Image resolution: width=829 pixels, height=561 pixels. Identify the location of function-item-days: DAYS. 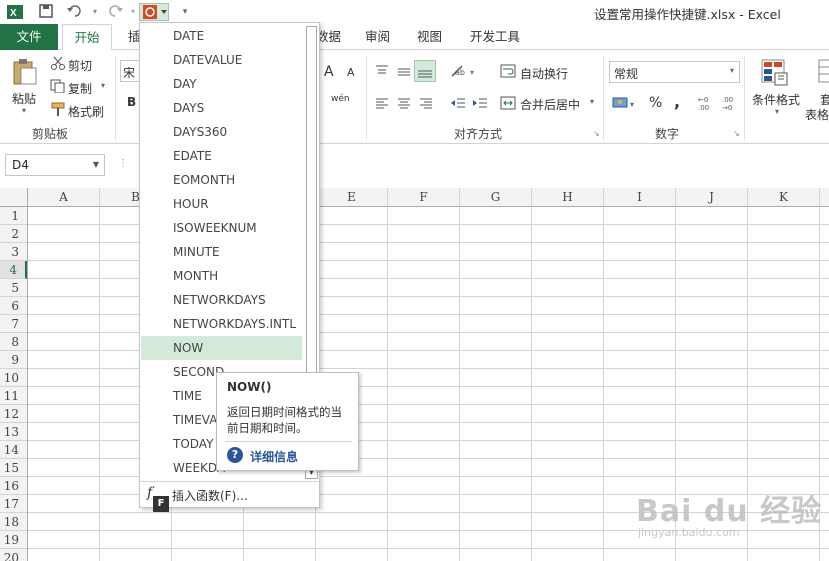
(221, 108).